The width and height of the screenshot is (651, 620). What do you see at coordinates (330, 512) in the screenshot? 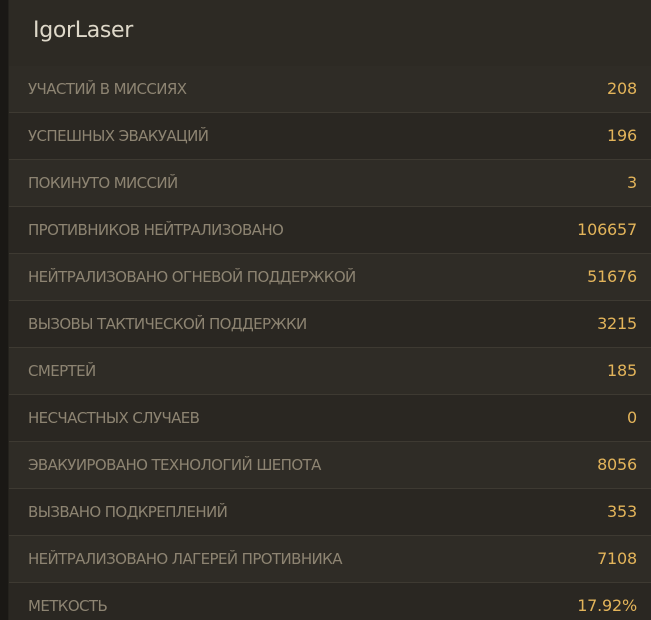
I see `stat-row-reinforcements: ВЫЗВАНО ПОДКРЕПЛЕНИЙ 353` at bounding box center [330, 512].